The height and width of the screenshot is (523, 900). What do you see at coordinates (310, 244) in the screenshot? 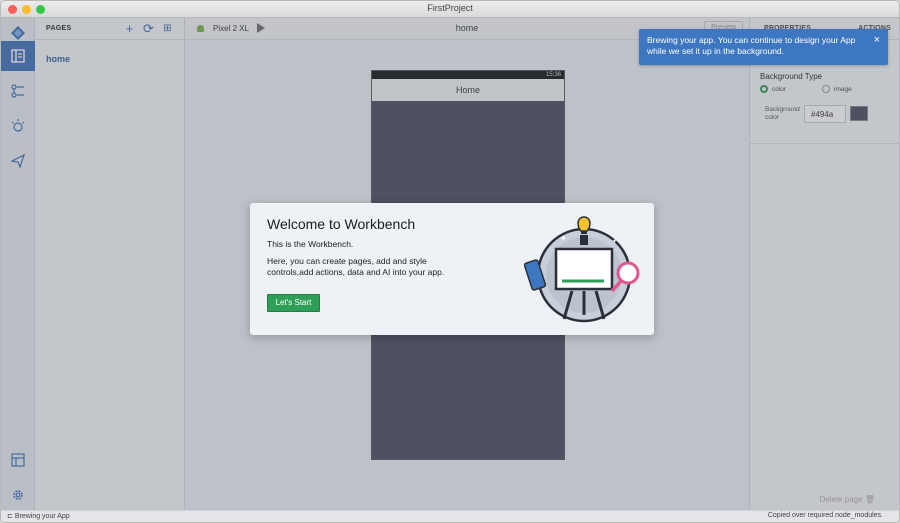
I see `dialog-intro: This is the Workbench.` at bounding box center [310, 244].